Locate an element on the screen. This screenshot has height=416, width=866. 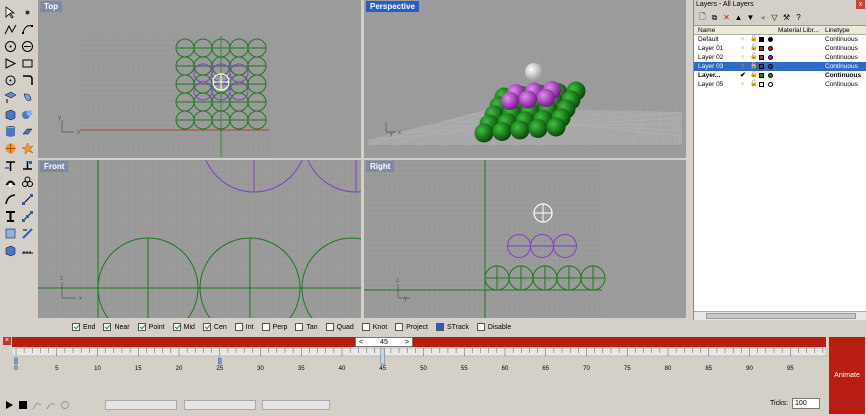
frame-selector: < 45 > is located at coordinates (384, 342).